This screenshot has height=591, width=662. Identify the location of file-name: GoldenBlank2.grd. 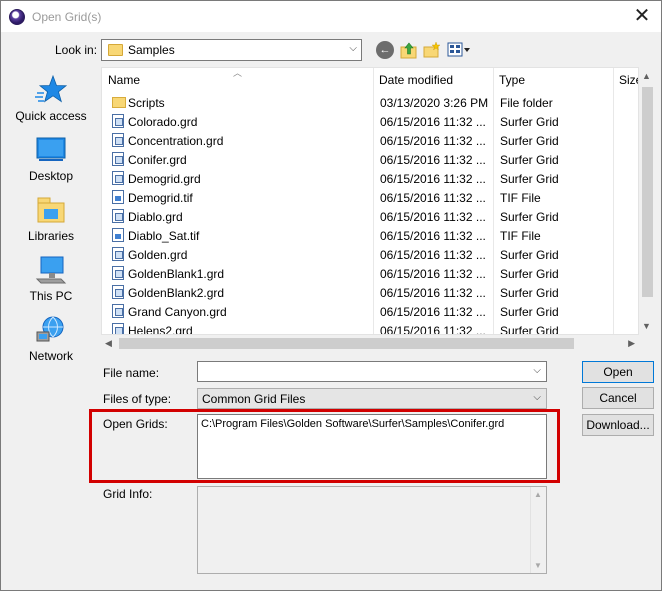
(176, 293).